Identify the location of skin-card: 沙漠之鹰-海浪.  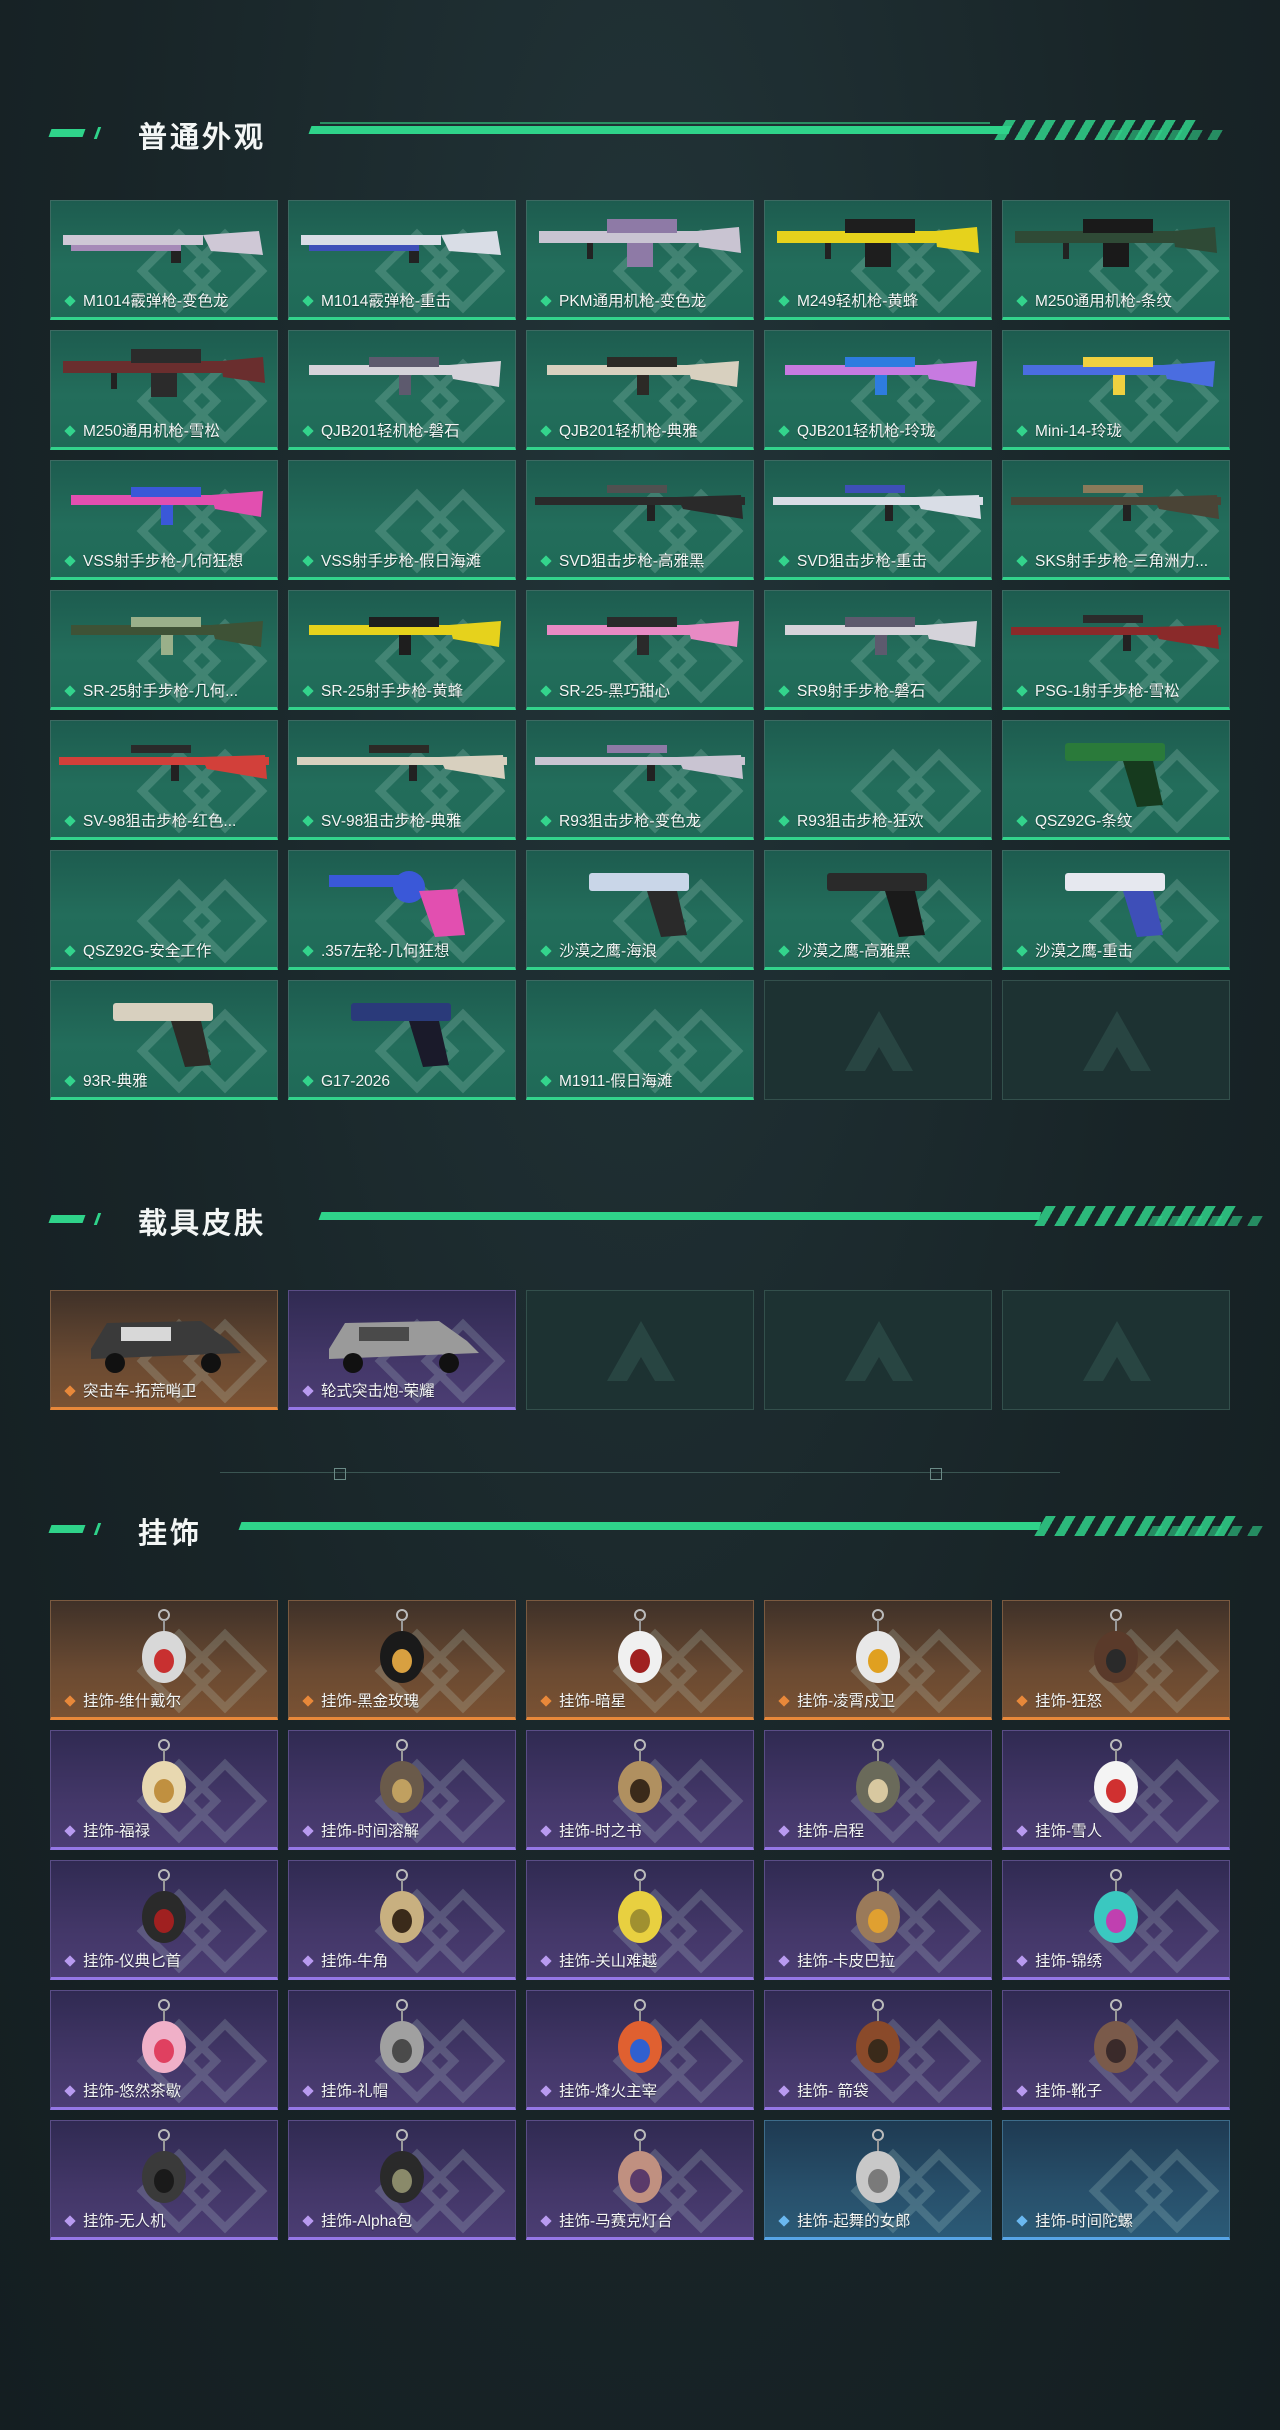
(640, 910).